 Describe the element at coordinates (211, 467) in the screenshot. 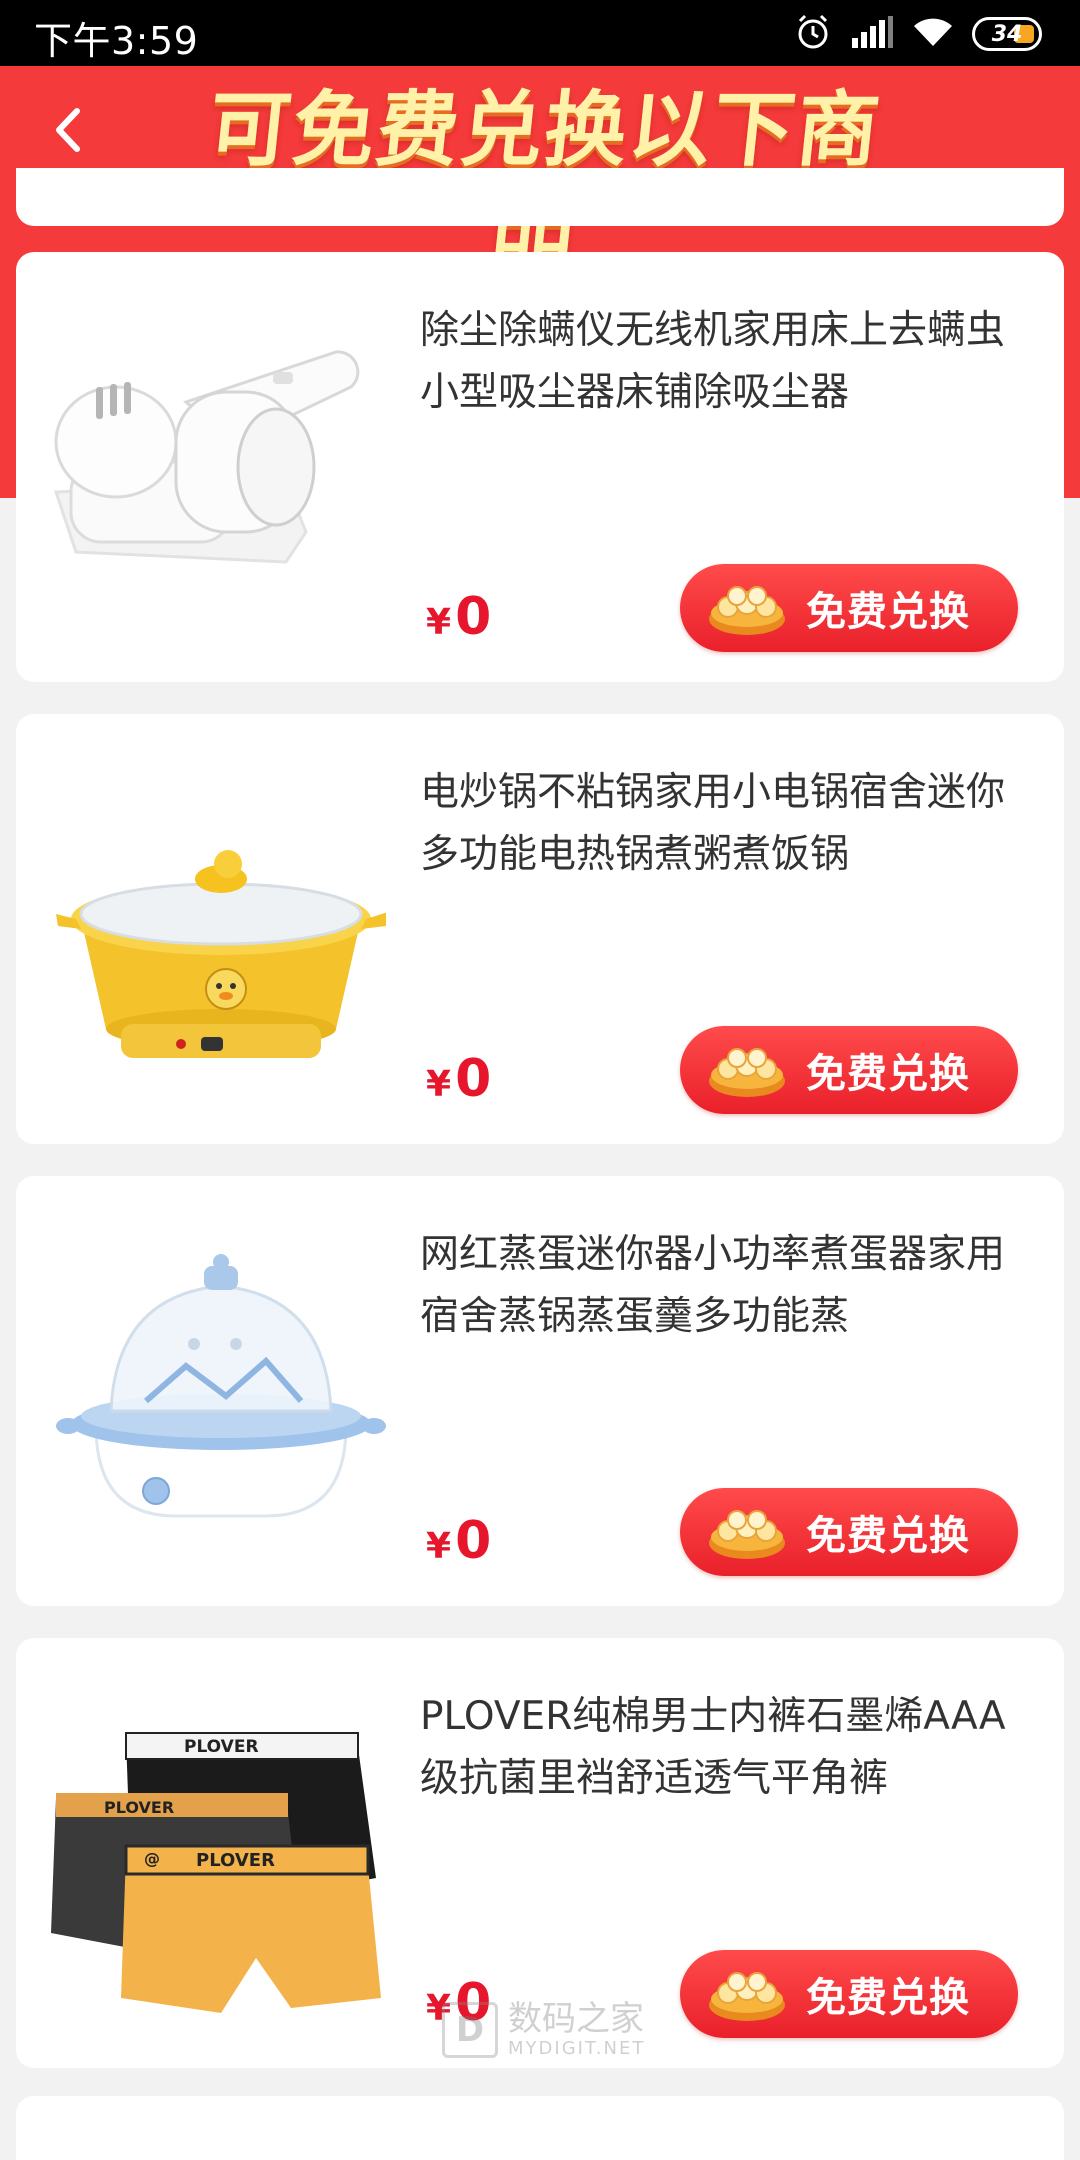

I see `mite-remover-image` at that location.